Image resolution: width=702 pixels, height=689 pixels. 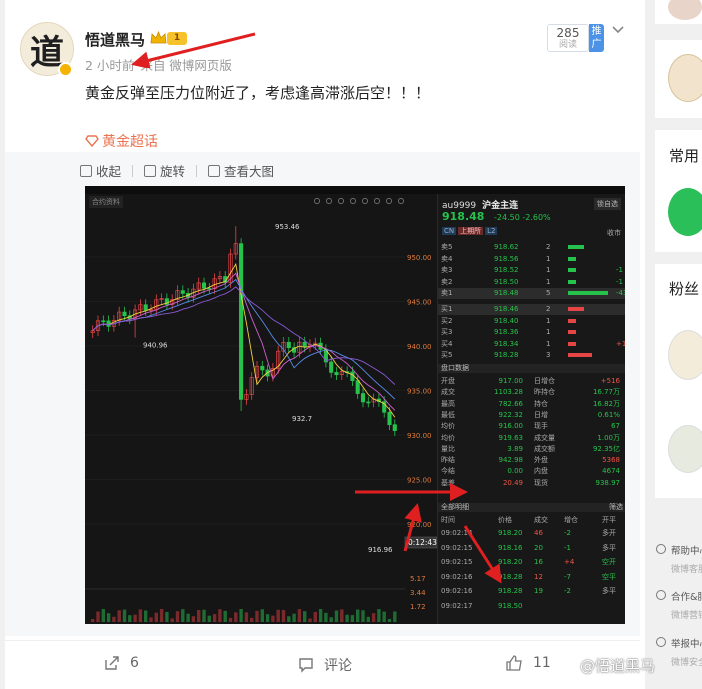 I want to click on weibo-watermark: @悟道黑马, so click(x=618, y=666).